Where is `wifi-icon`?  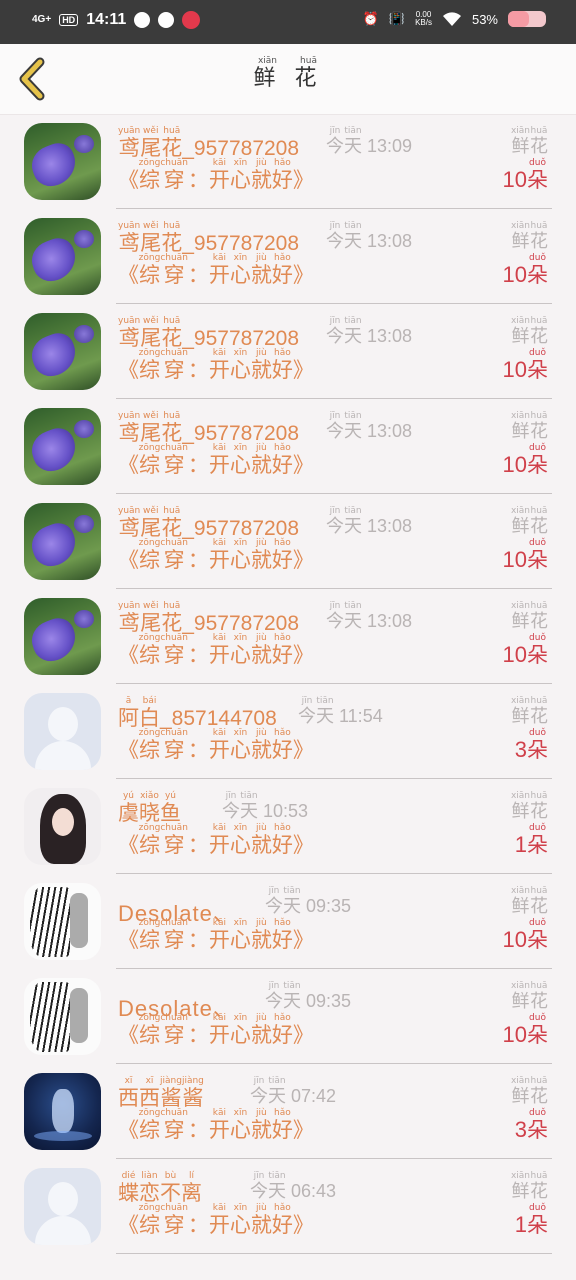 wifi-icon is located at coordinates (451, 19).